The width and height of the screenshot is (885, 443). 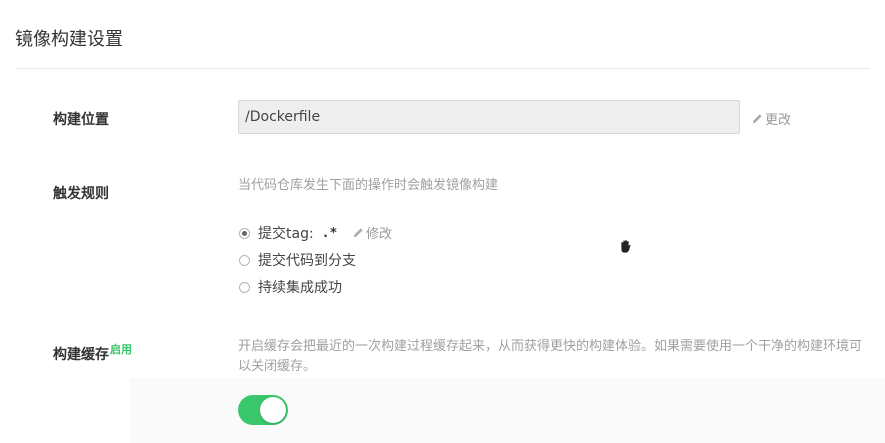 What do you see at coordinates (300, 288) in the screenshot?
I see `radio-option-ci-success-label: 持续集成成功` at bounding box center [300, 288].